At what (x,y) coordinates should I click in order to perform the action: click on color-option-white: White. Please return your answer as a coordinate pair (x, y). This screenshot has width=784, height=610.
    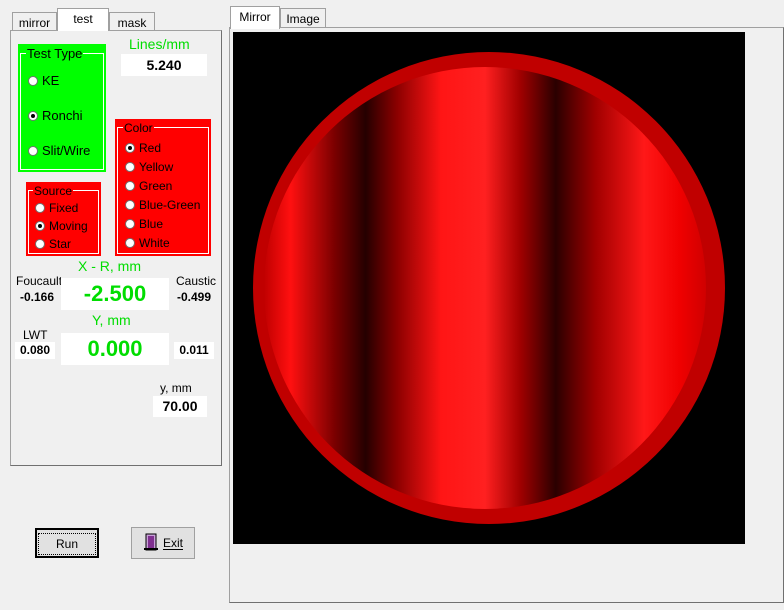
    Looking at the image, I should click on (147, 243).